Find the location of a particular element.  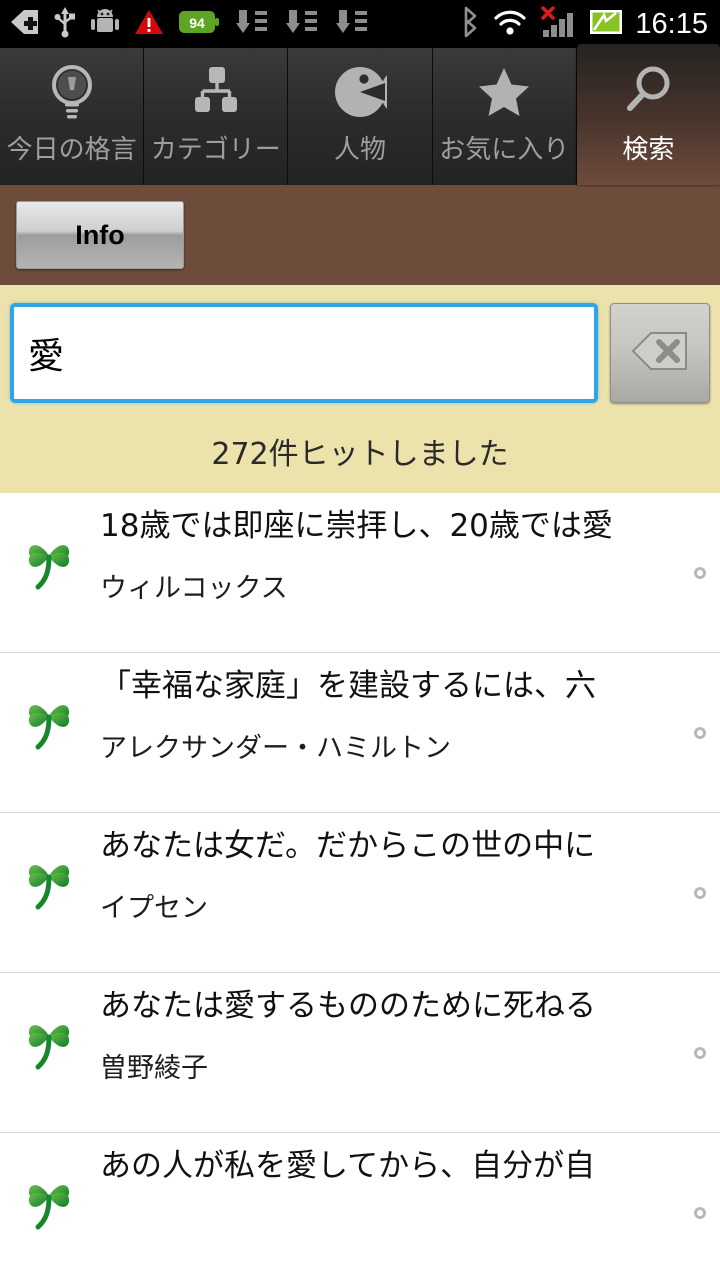

quote-text: あなたは女だ。だからこの世の中に is located at coordinates (348, 846).